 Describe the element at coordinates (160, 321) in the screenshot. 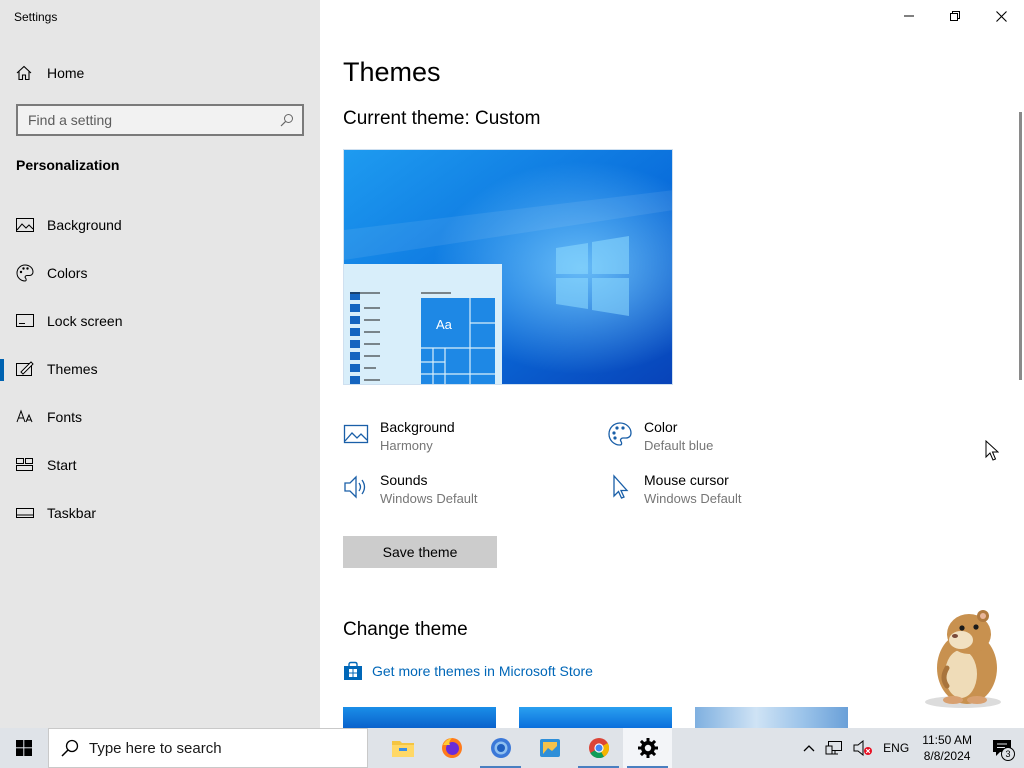

I see `sidebar-item-lock-screen: Lock screen` at that location.